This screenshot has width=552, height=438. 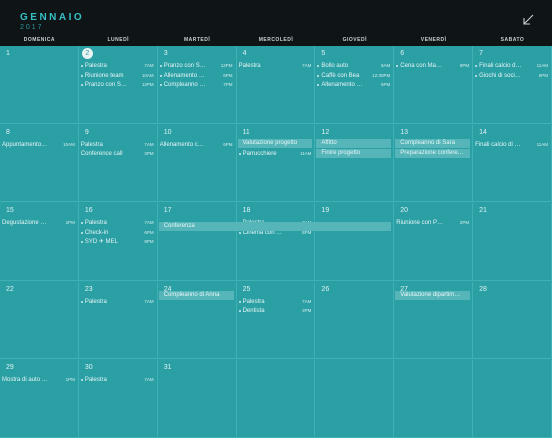 What do you see at coordinates (117, 76) in the screenshot?
I see `calendar-event: Riunione team 10AM` at bounding box center [117, 76].